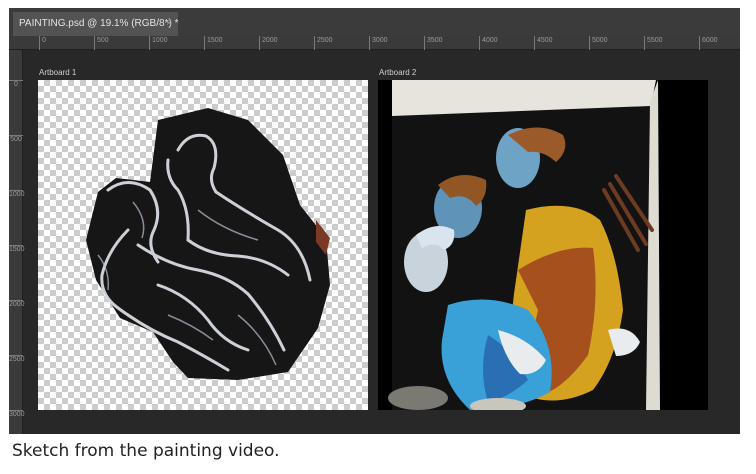 The image size is (756, 474). I want to click on ruler-tick: 5000, so click(598, 43).